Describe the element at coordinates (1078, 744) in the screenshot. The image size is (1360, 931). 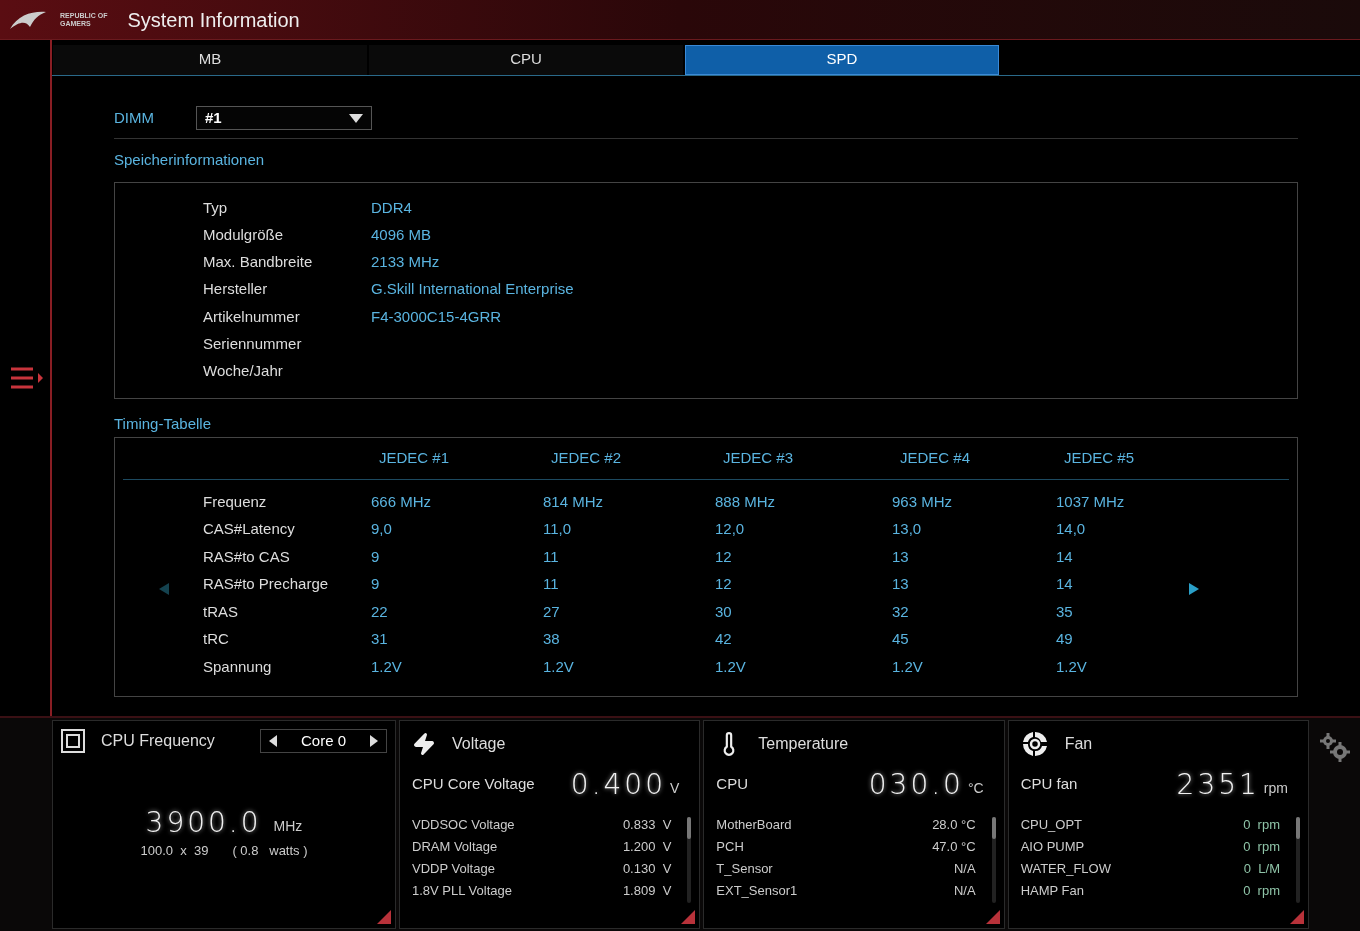
I see `panel-title: Fan` at that location.